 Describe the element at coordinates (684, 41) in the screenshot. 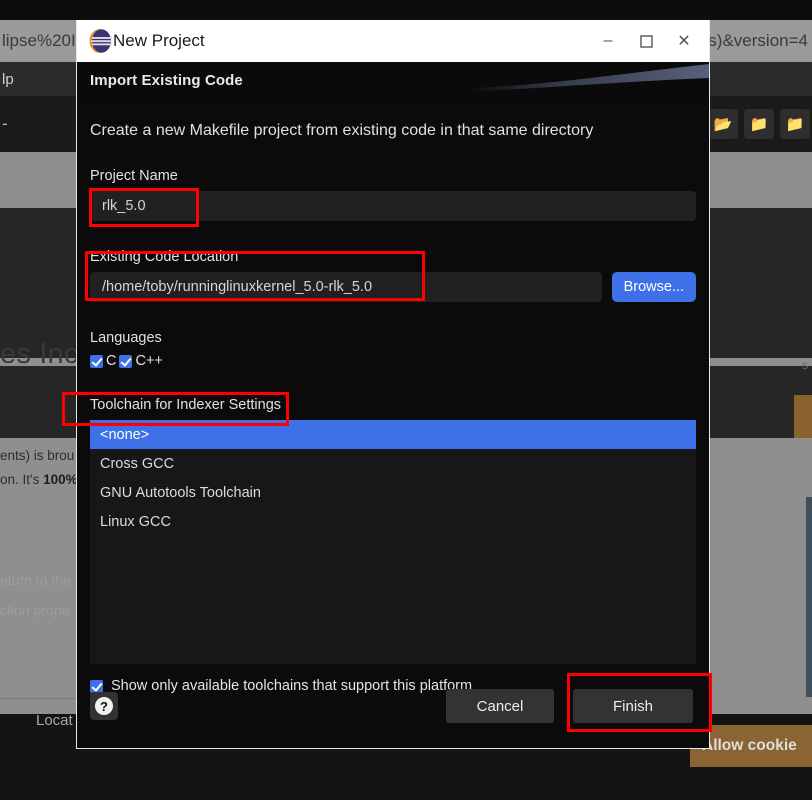

I see `close-icon: ✕` at that location.